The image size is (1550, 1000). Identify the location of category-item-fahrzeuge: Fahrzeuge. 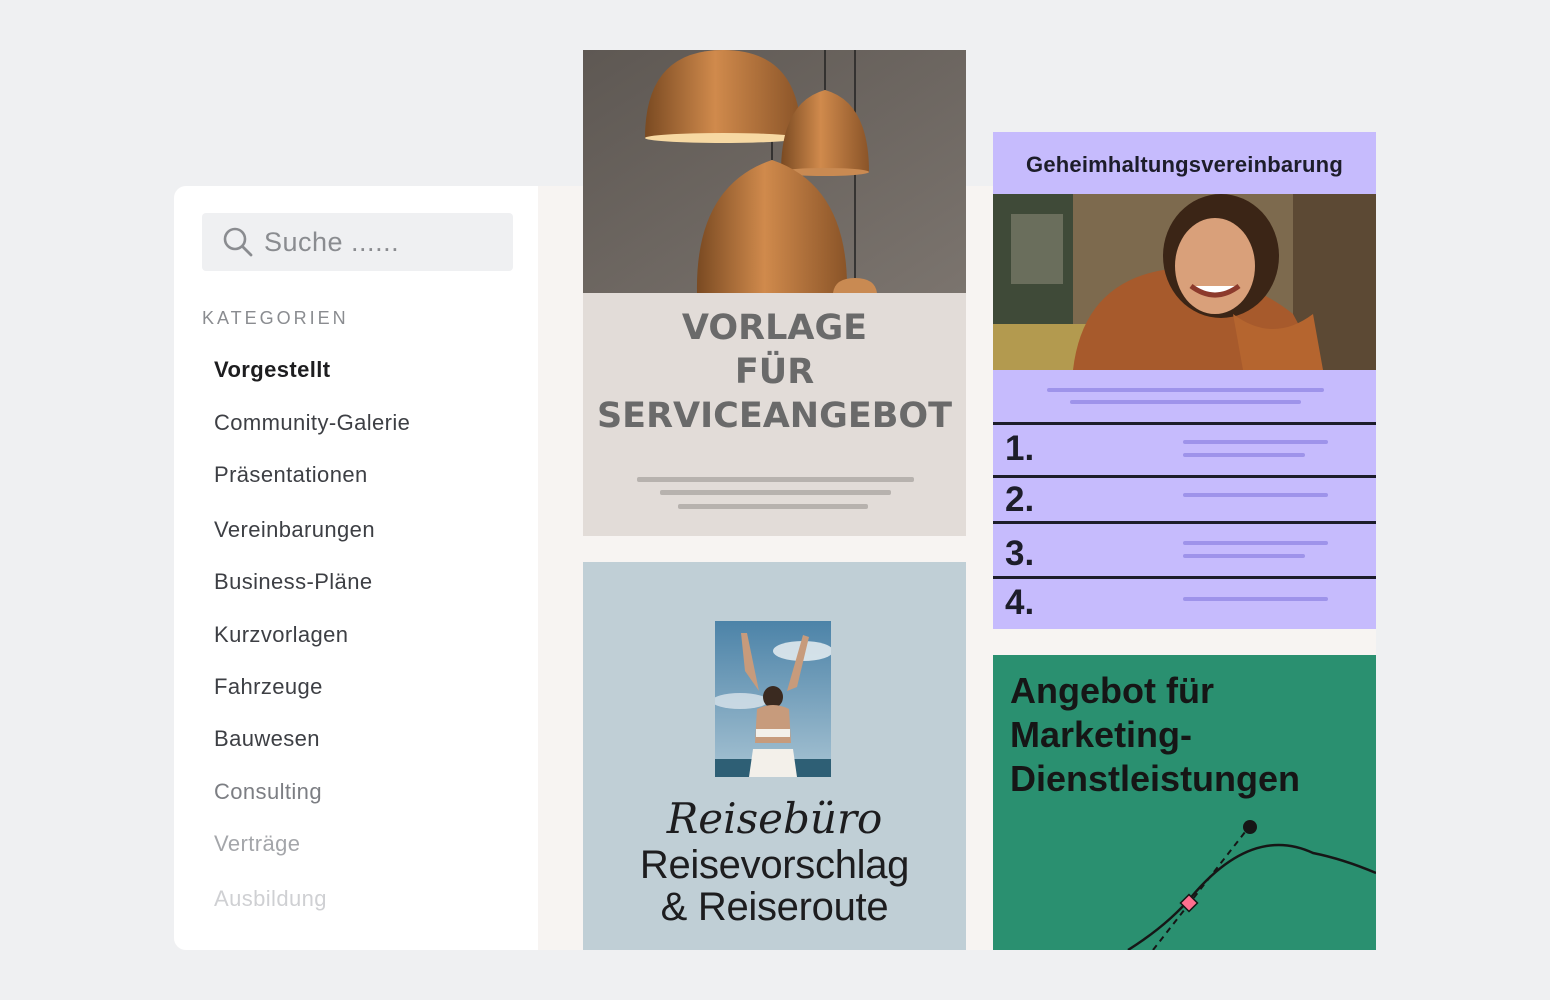
(268, 687).